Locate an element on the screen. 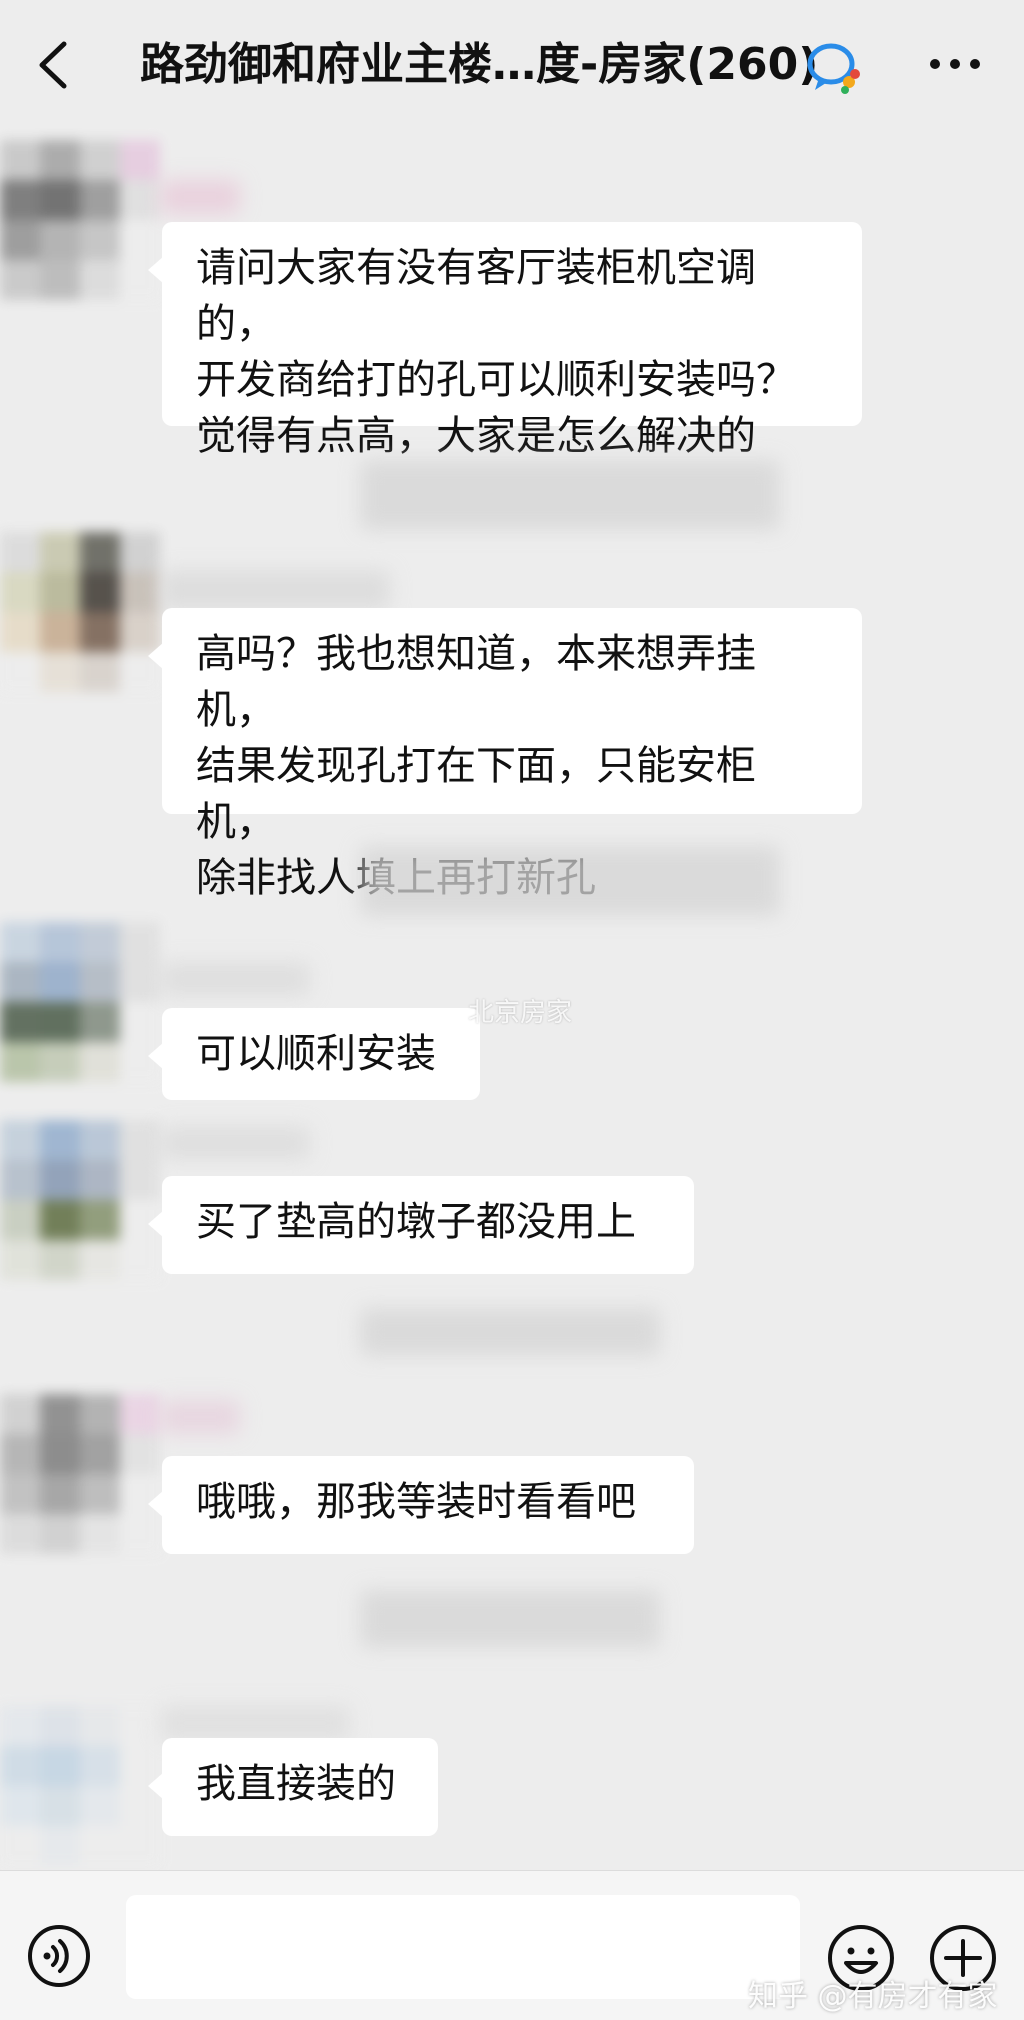 The width and height of the screenshot is (1024, 2020). message-bubble: 买了垫高的墩子都没用上 is located at coordinates (421, 1225).